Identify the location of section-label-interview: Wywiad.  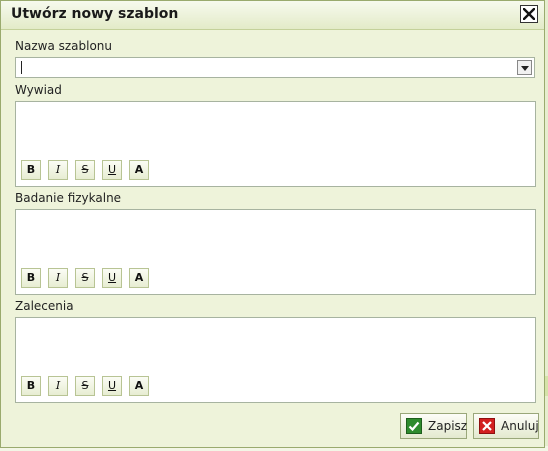
(38, 90).